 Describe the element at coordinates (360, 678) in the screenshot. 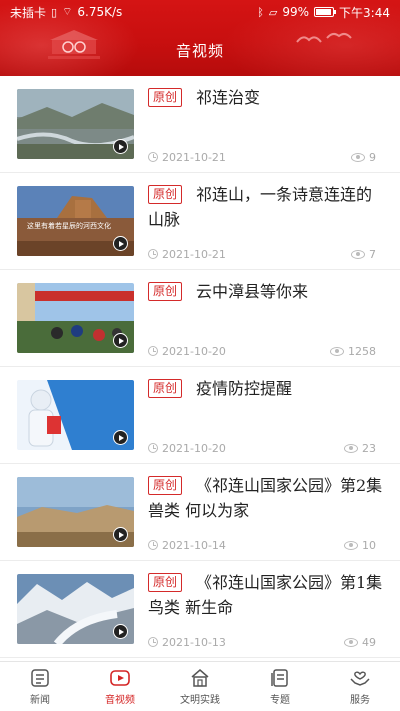

I see `service-hands-icon` at that location.